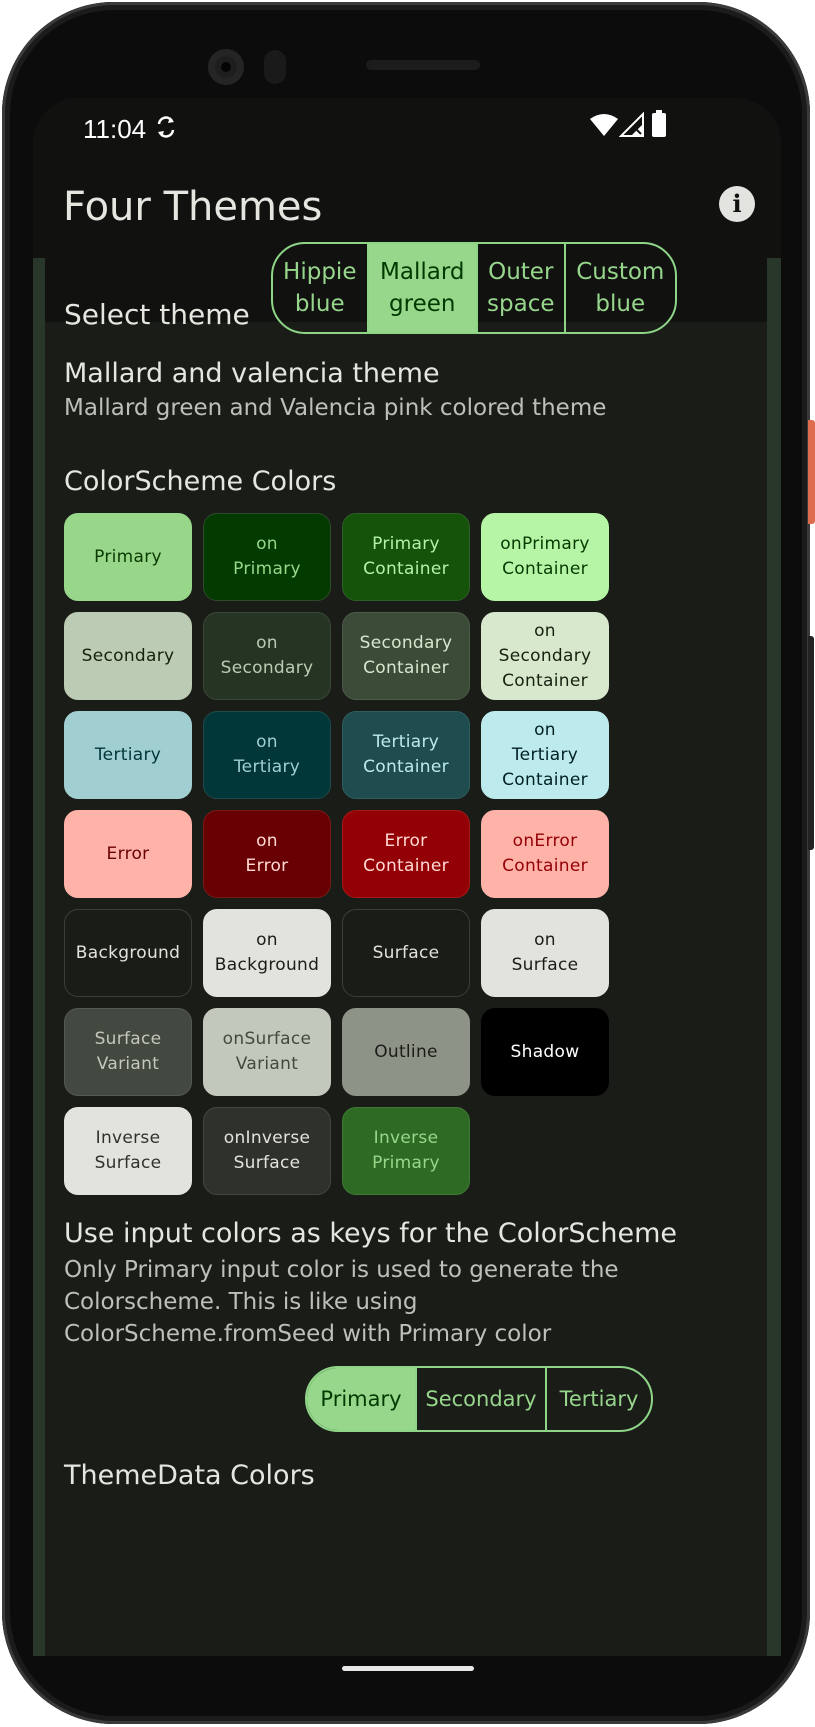 The image size is (815, 1727). What do you see at coordinates (545, 755) in the screenshot?
I see `swatch-on-tertiary-container: on Tertiary Container` at bounding box center [545, 755].